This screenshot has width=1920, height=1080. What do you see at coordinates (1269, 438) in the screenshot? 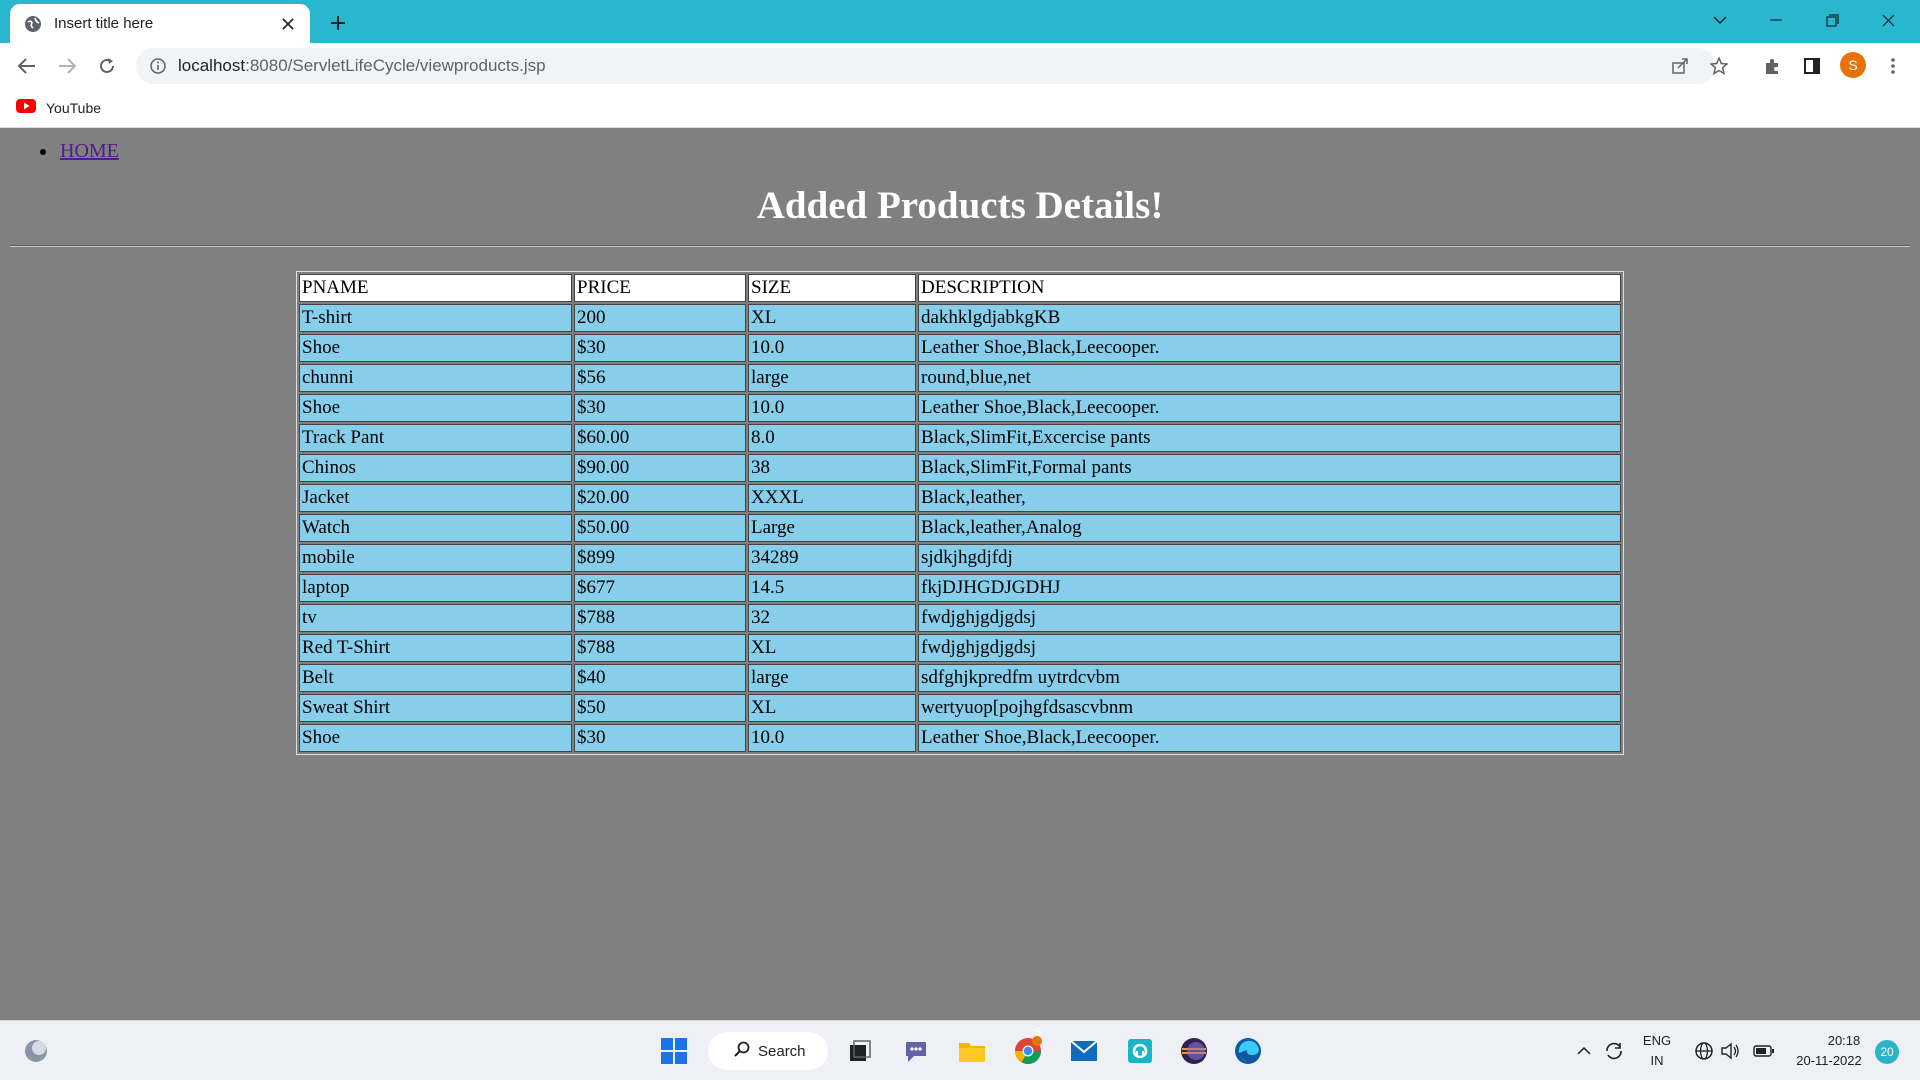
I see `table-cell: Black,SlimFit,Excercise pants` at bounding box center [1269, 438].